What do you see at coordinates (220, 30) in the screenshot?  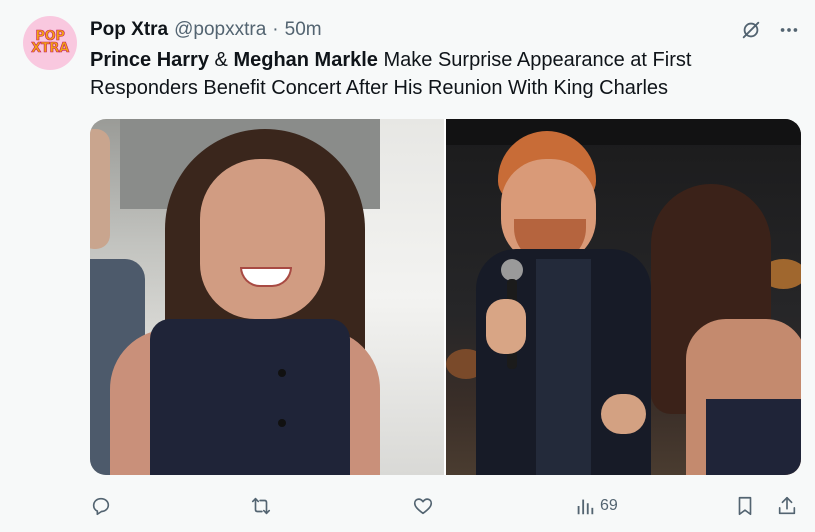 I see `author-handle: @popxxtra` at bounding box center [220, 30].